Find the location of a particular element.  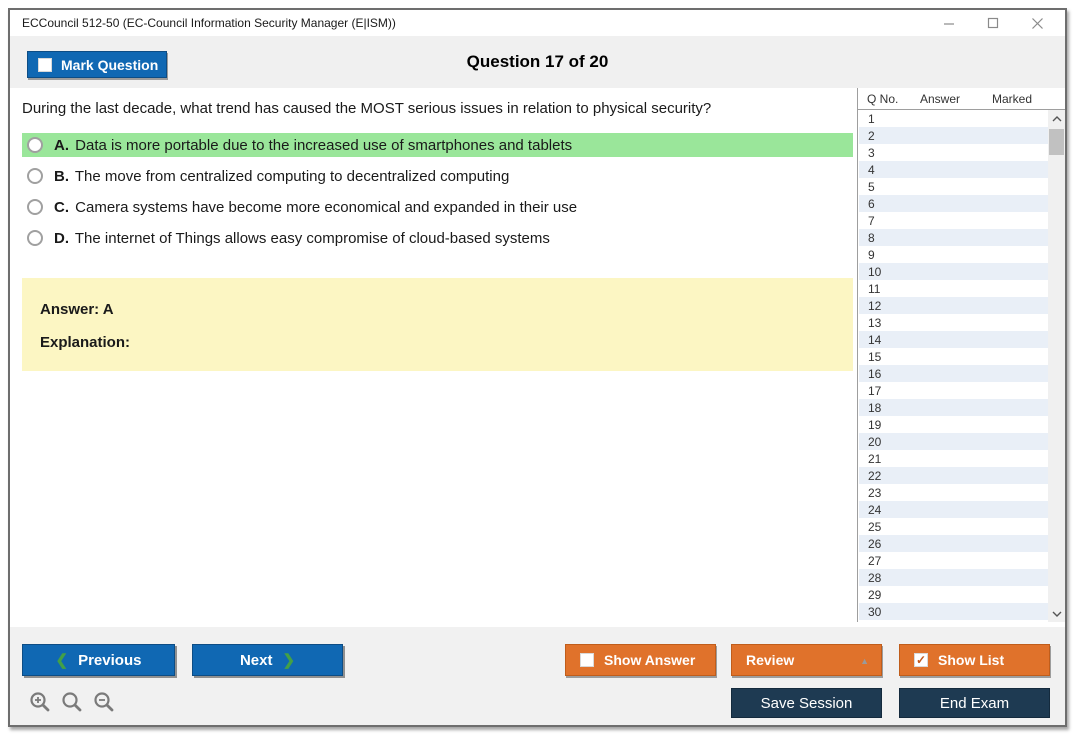

question-number: 17 is located at coordinates (875, 391).